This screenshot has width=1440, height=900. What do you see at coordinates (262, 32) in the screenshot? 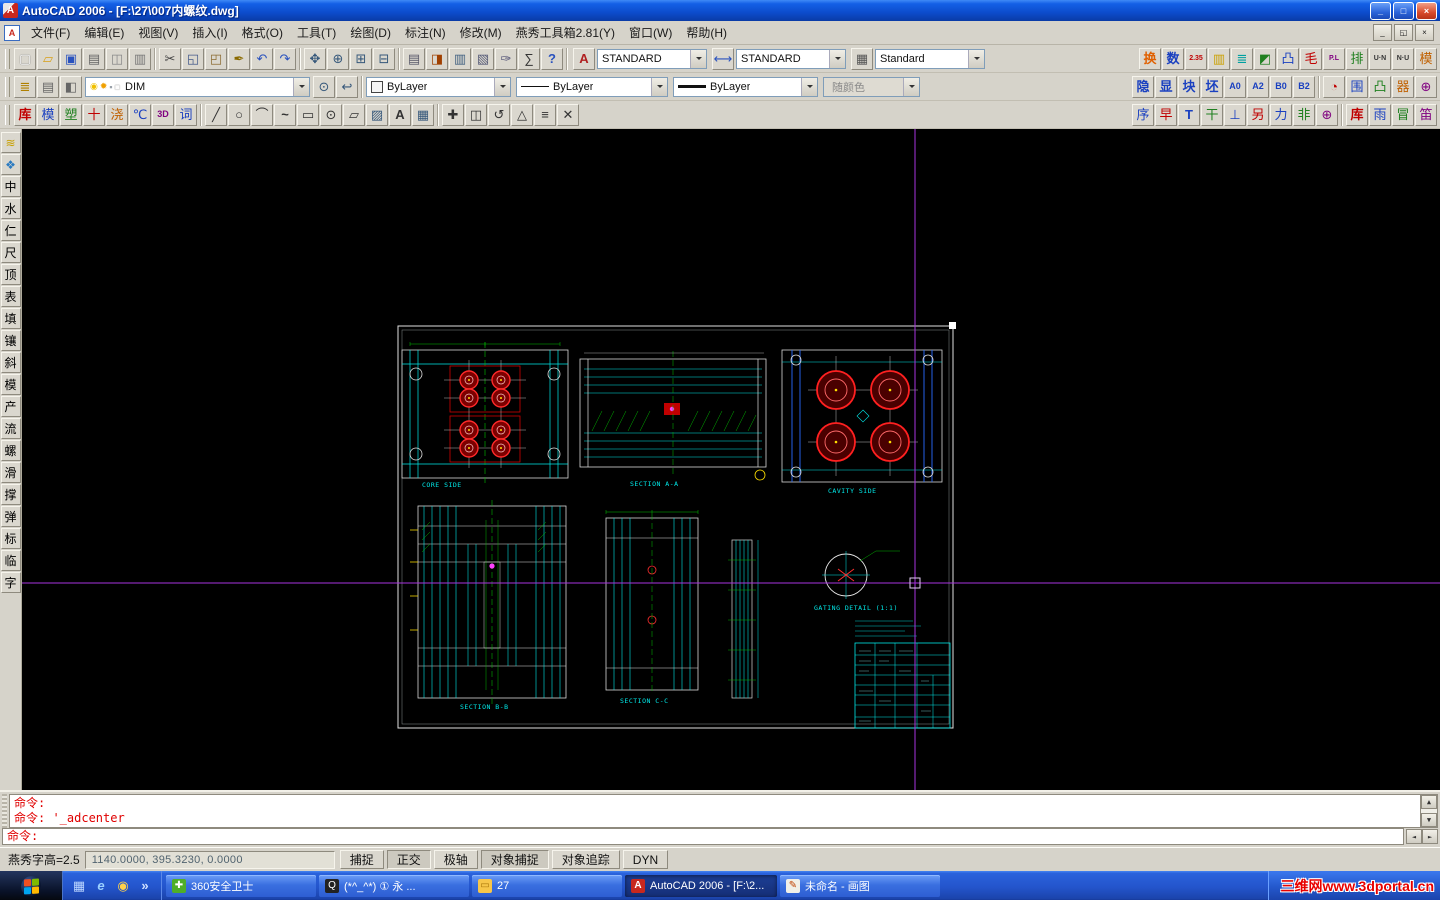
I see `menu-item: 格式(O)` at bounding box center [262, 32].